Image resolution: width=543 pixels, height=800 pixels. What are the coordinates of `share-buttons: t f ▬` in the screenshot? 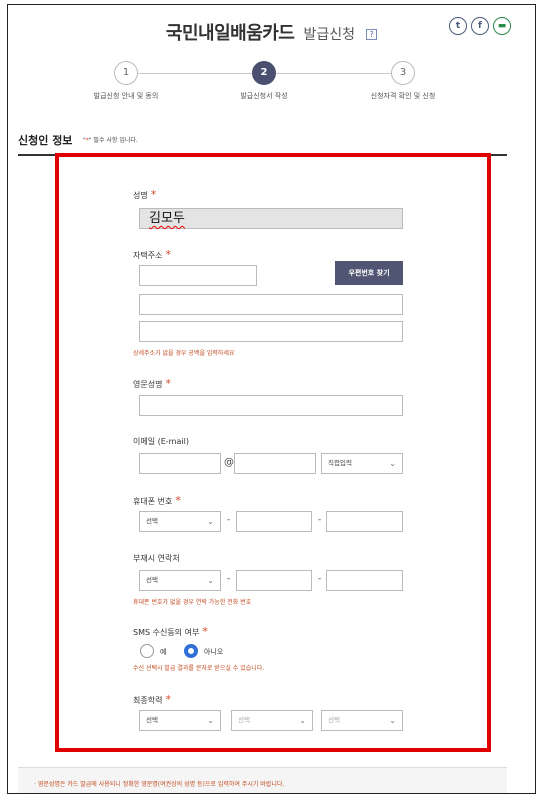 It's located at (478, 26).